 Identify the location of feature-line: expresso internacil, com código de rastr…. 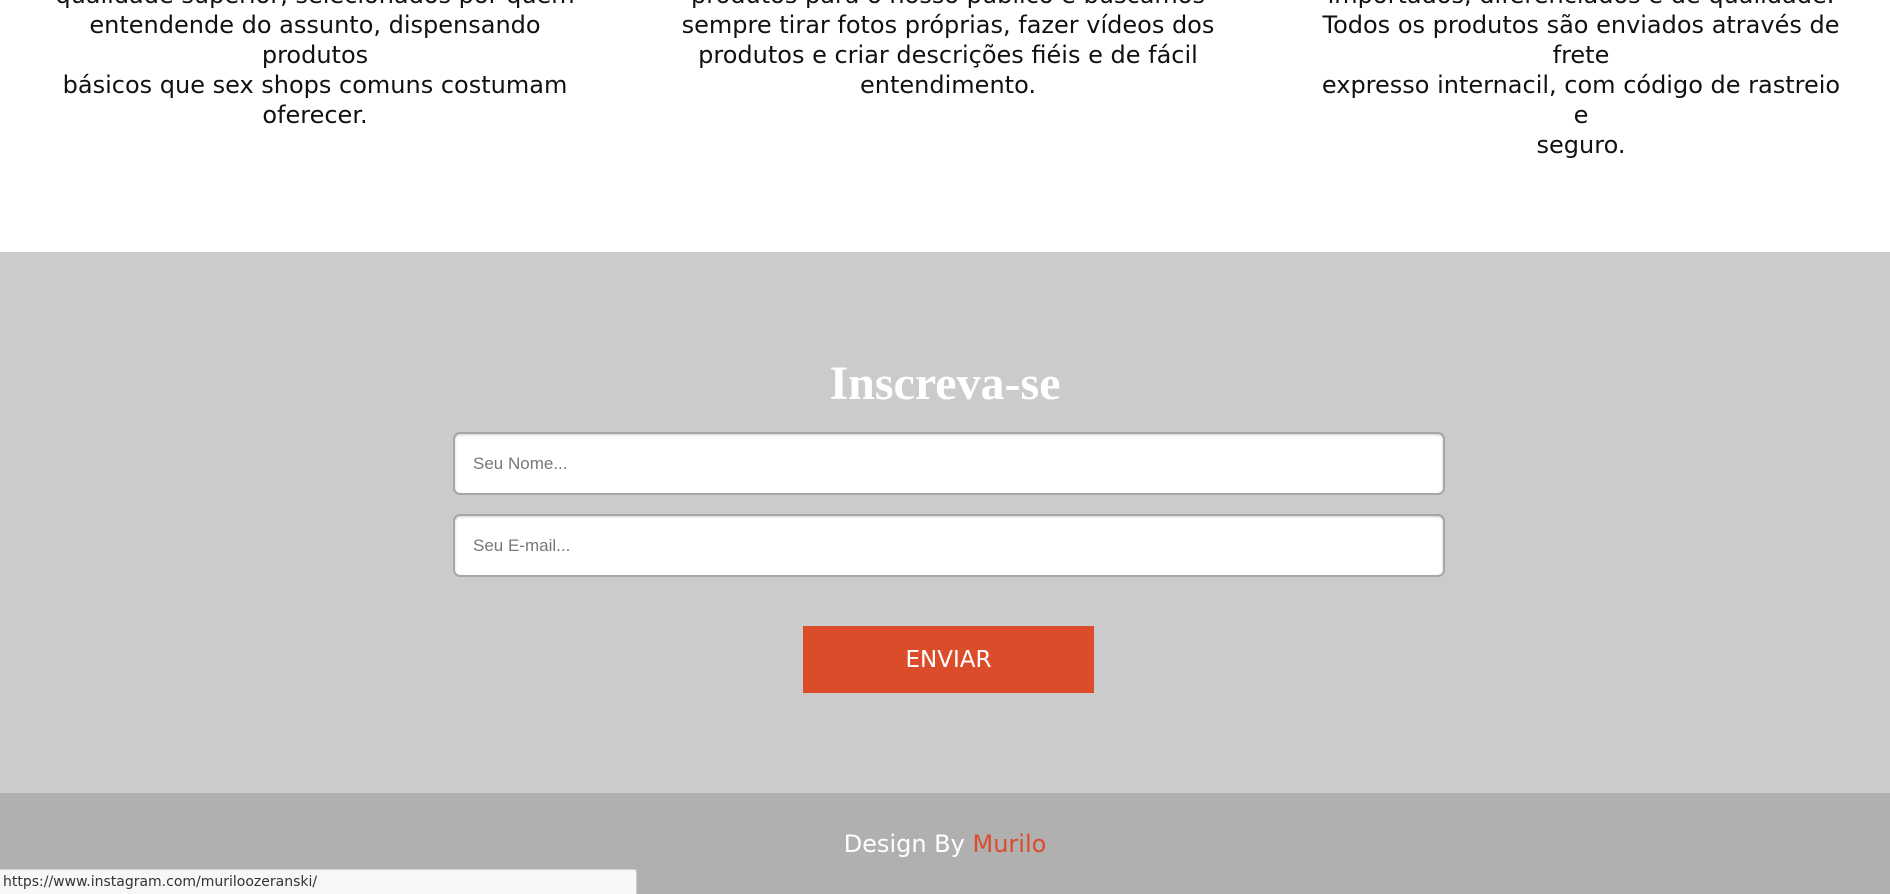
(1581, 100).